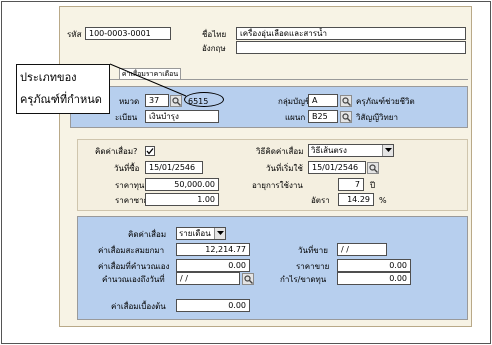 This screenshot has width=492, height=345. I want to click on thai-name-label: ชื่อไทย, so click(214, 34).